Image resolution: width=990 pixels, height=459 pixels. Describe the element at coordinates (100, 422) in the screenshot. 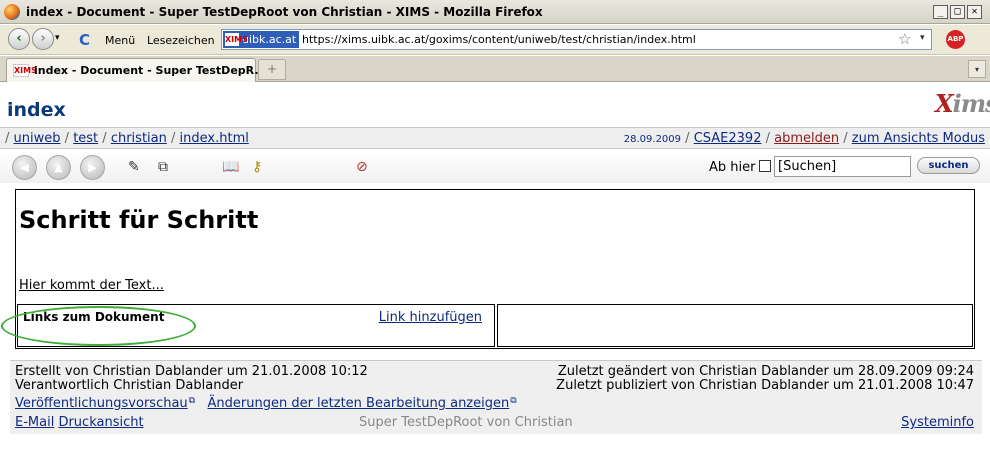

I see `print-link: Druckansicht` at that location.